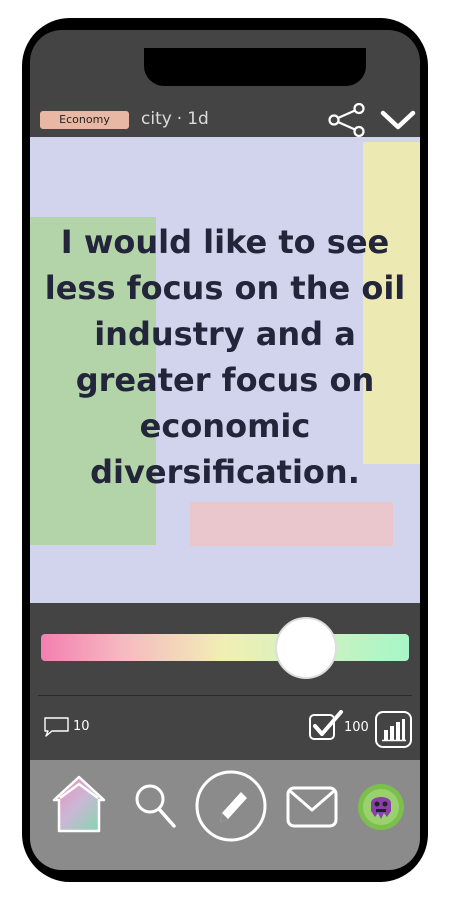  What do you see at coordinates (356, 727) in the screenshot?
I see `agree-count: 100` at bounding box center [356, 727].